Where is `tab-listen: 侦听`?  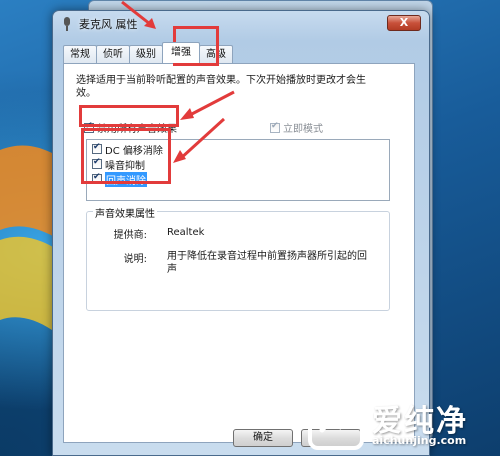 tab-listen: 侦听 is located at coordinates (113, 54).